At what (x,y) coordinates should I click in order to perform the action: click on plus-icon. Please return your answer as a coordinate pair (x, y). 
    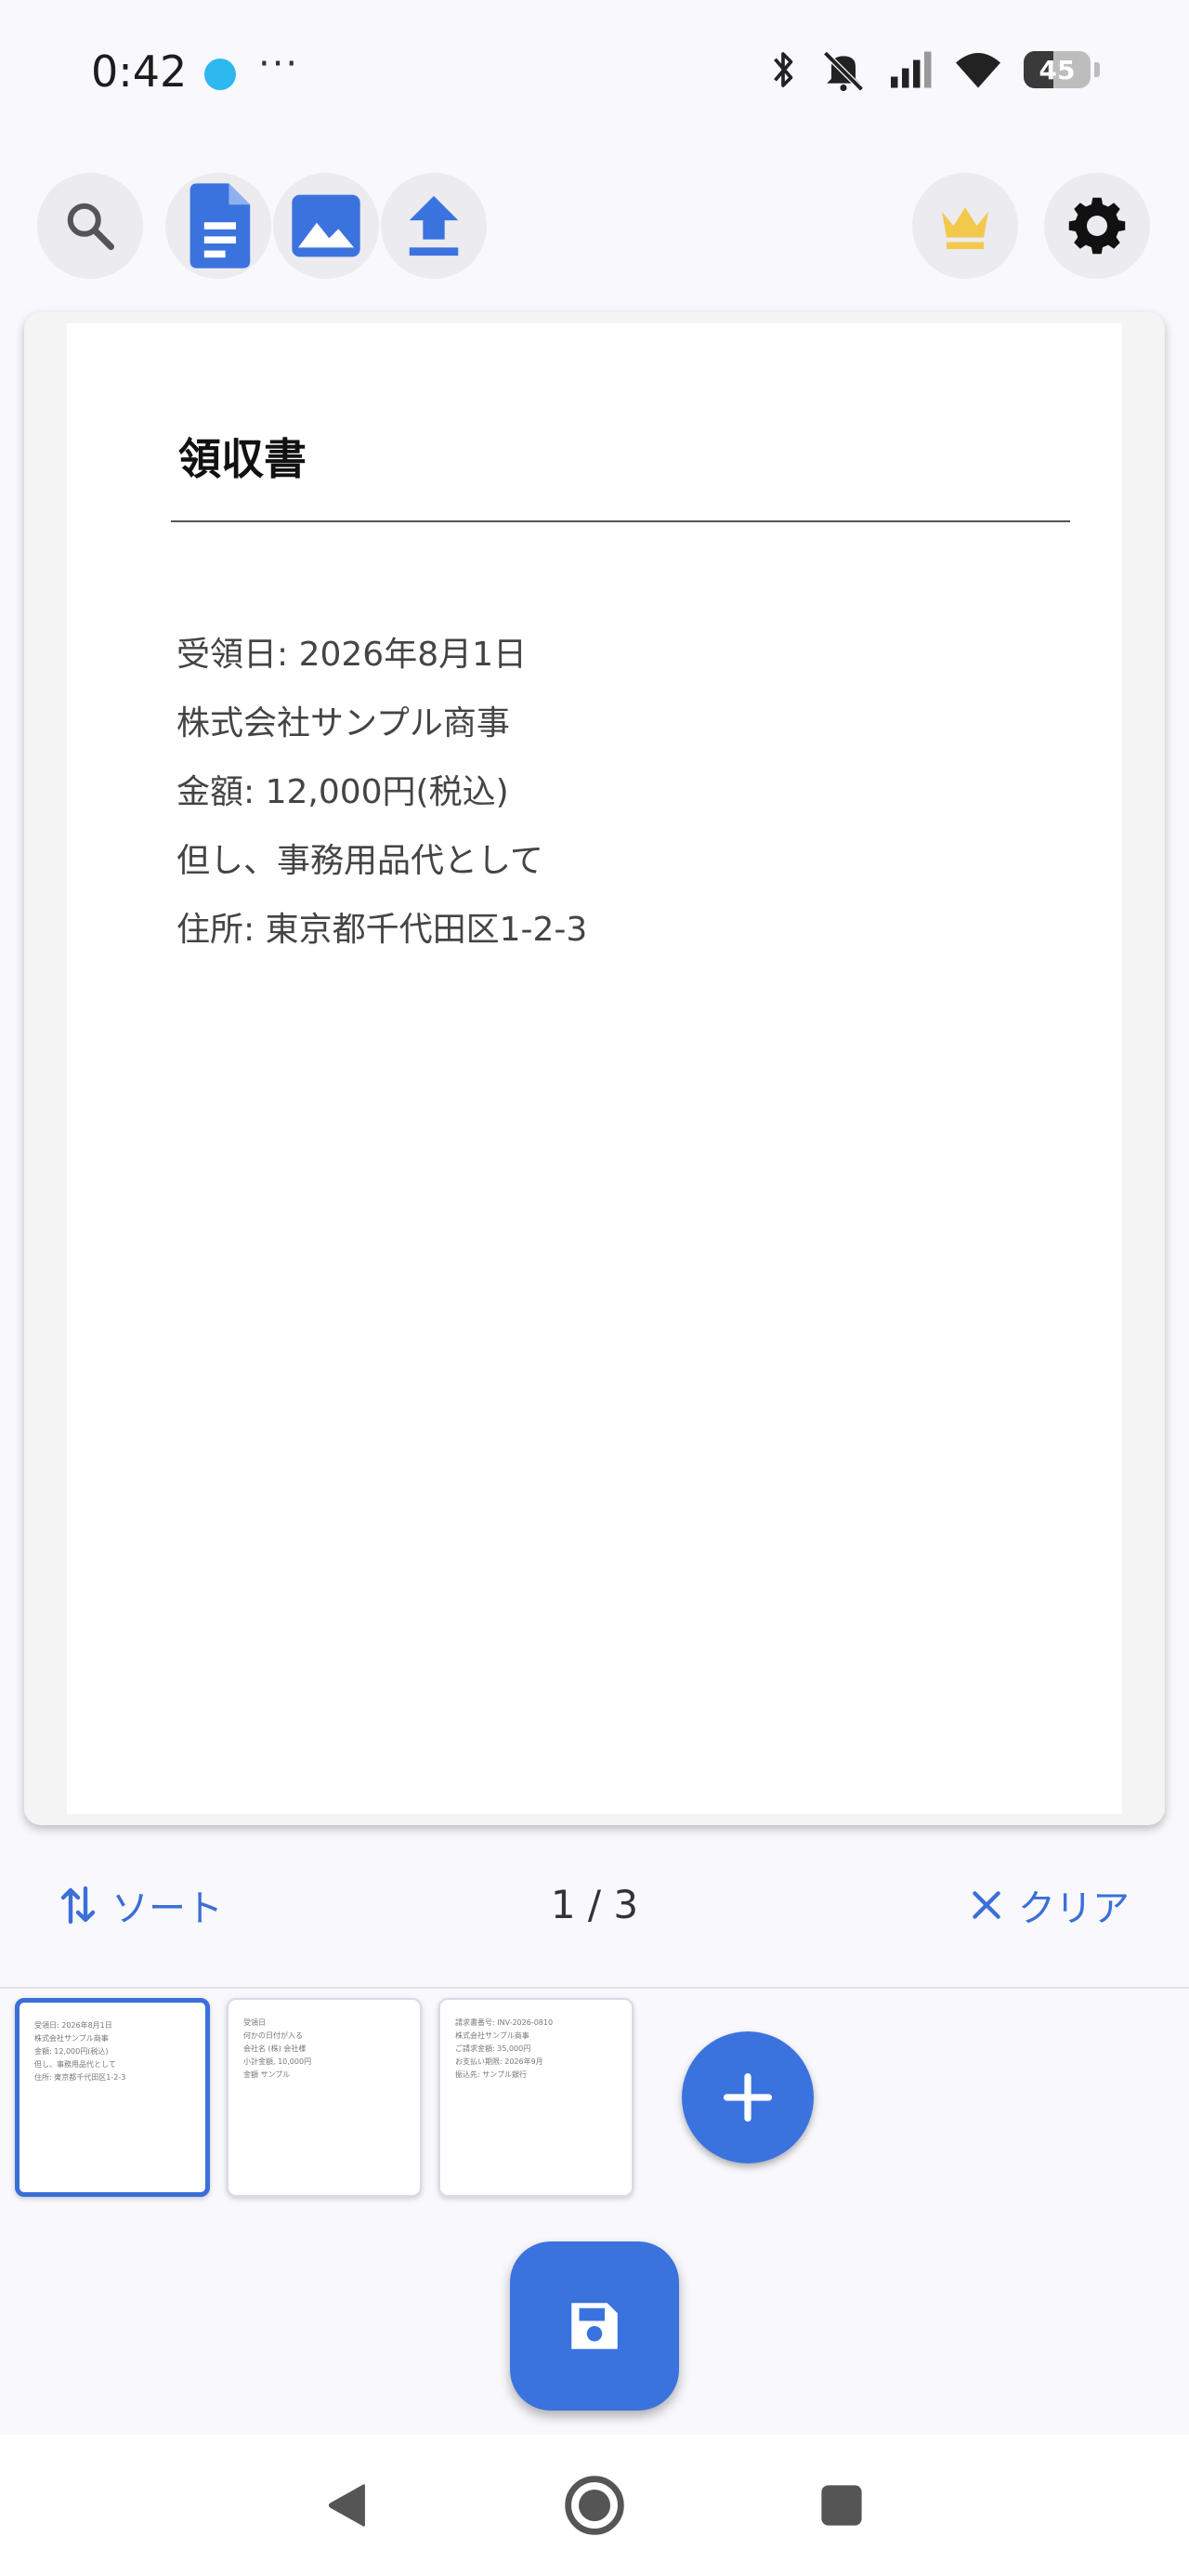
    Looking at the image, I should click on (748, 2097).